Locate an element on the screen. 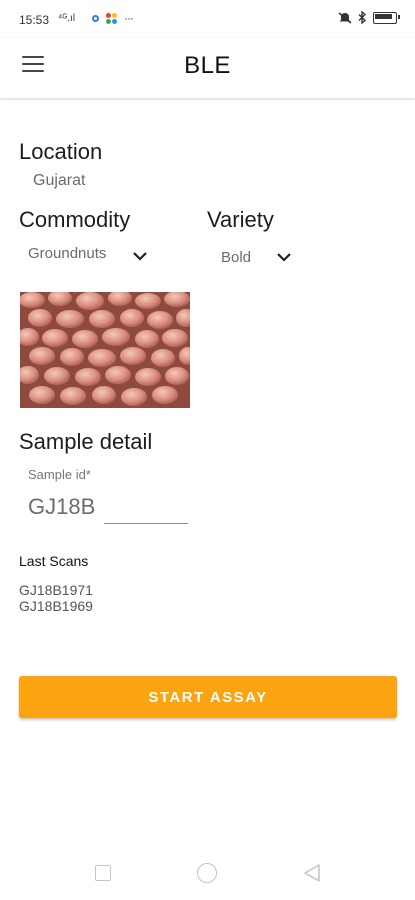 The height and width of the screenshot is (900, 415). bluetooth-icon is located at coordinates (362, 17).